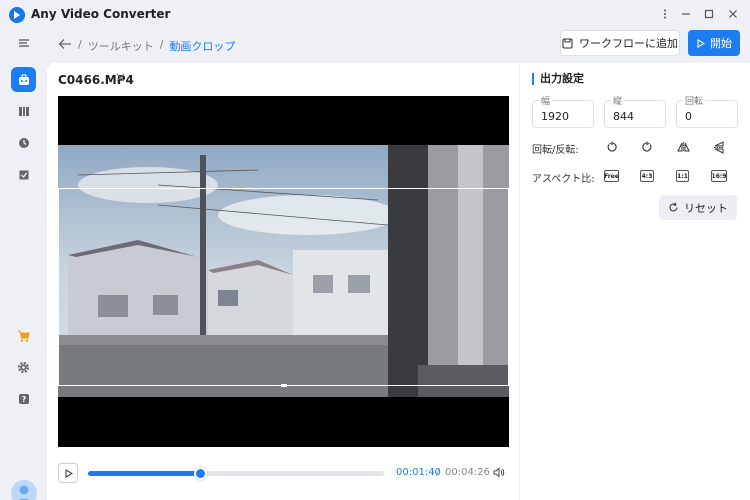 This screenshot has width=750, height=500. I want to click on aspect-free-button: Free, so click(611, 176).